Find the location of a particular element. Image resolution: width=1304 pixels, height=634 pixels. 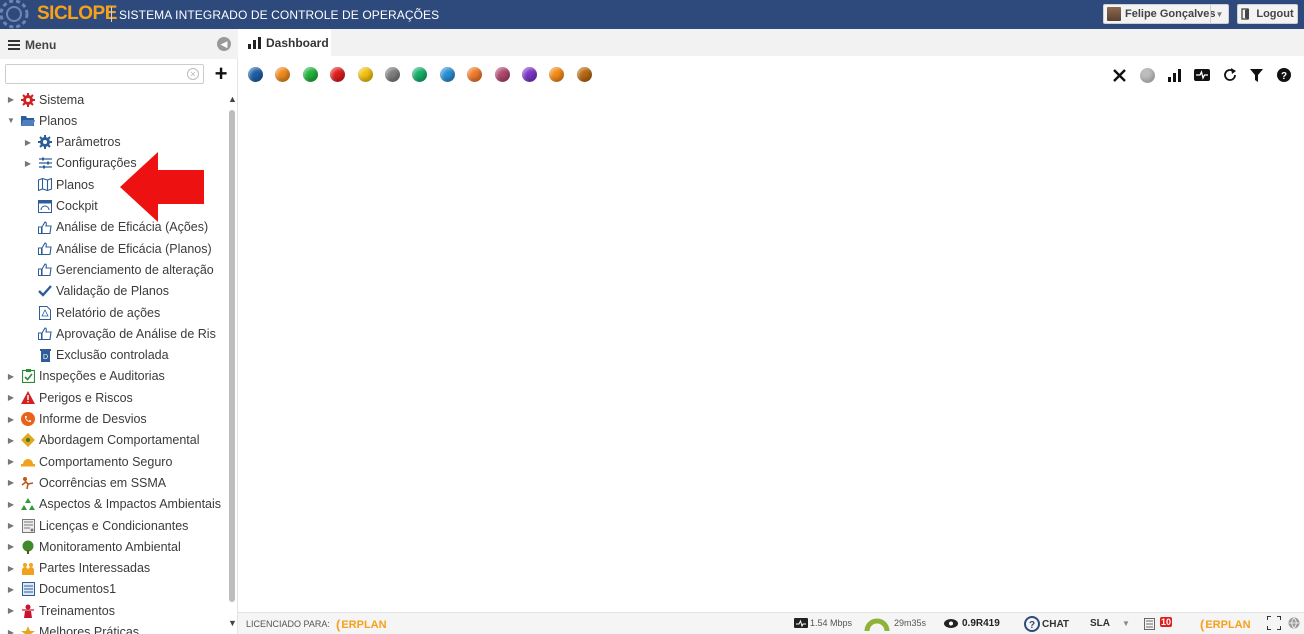

falling-person-icon is located at coordinates (28, 483).